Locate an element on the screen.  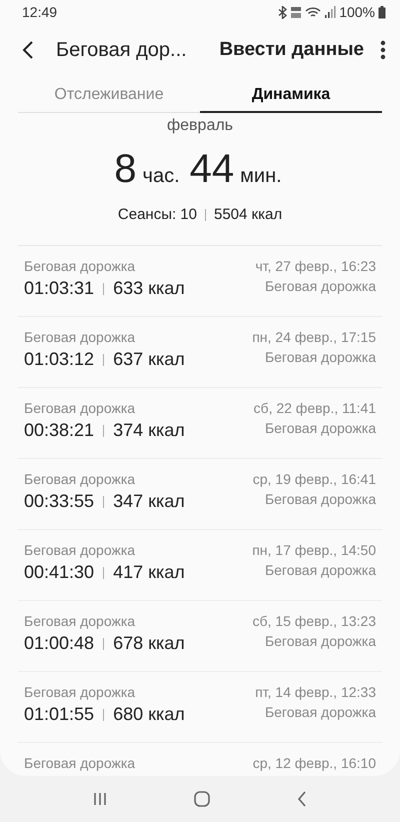
month-label: февраль is located at coordinates (200, 126).